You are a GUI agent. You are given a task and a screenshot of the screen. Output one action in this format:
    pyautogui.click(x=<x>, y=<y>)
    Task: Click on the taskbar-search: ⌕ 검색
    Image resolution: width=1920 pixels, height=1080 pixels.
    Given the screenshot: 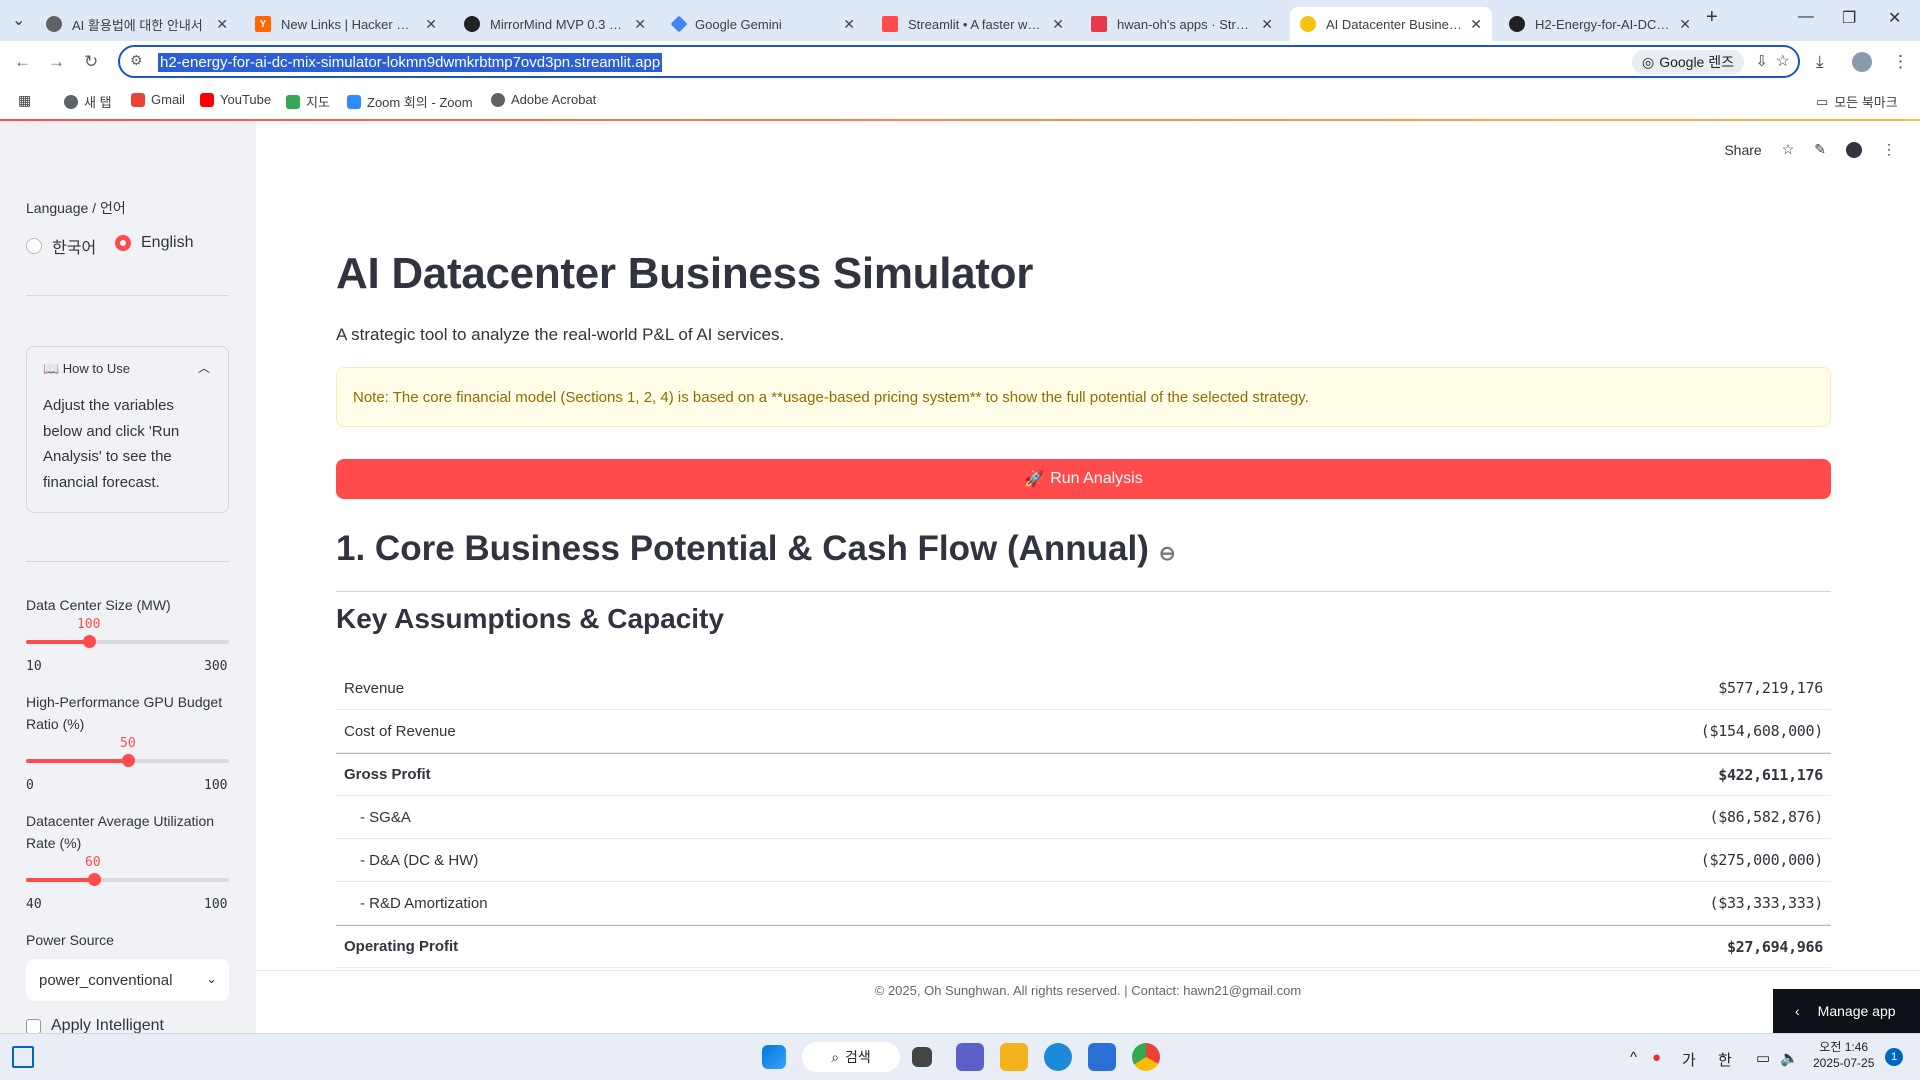 What is the action you would take?
    pyautogui.click(x=851, y=1057)
    